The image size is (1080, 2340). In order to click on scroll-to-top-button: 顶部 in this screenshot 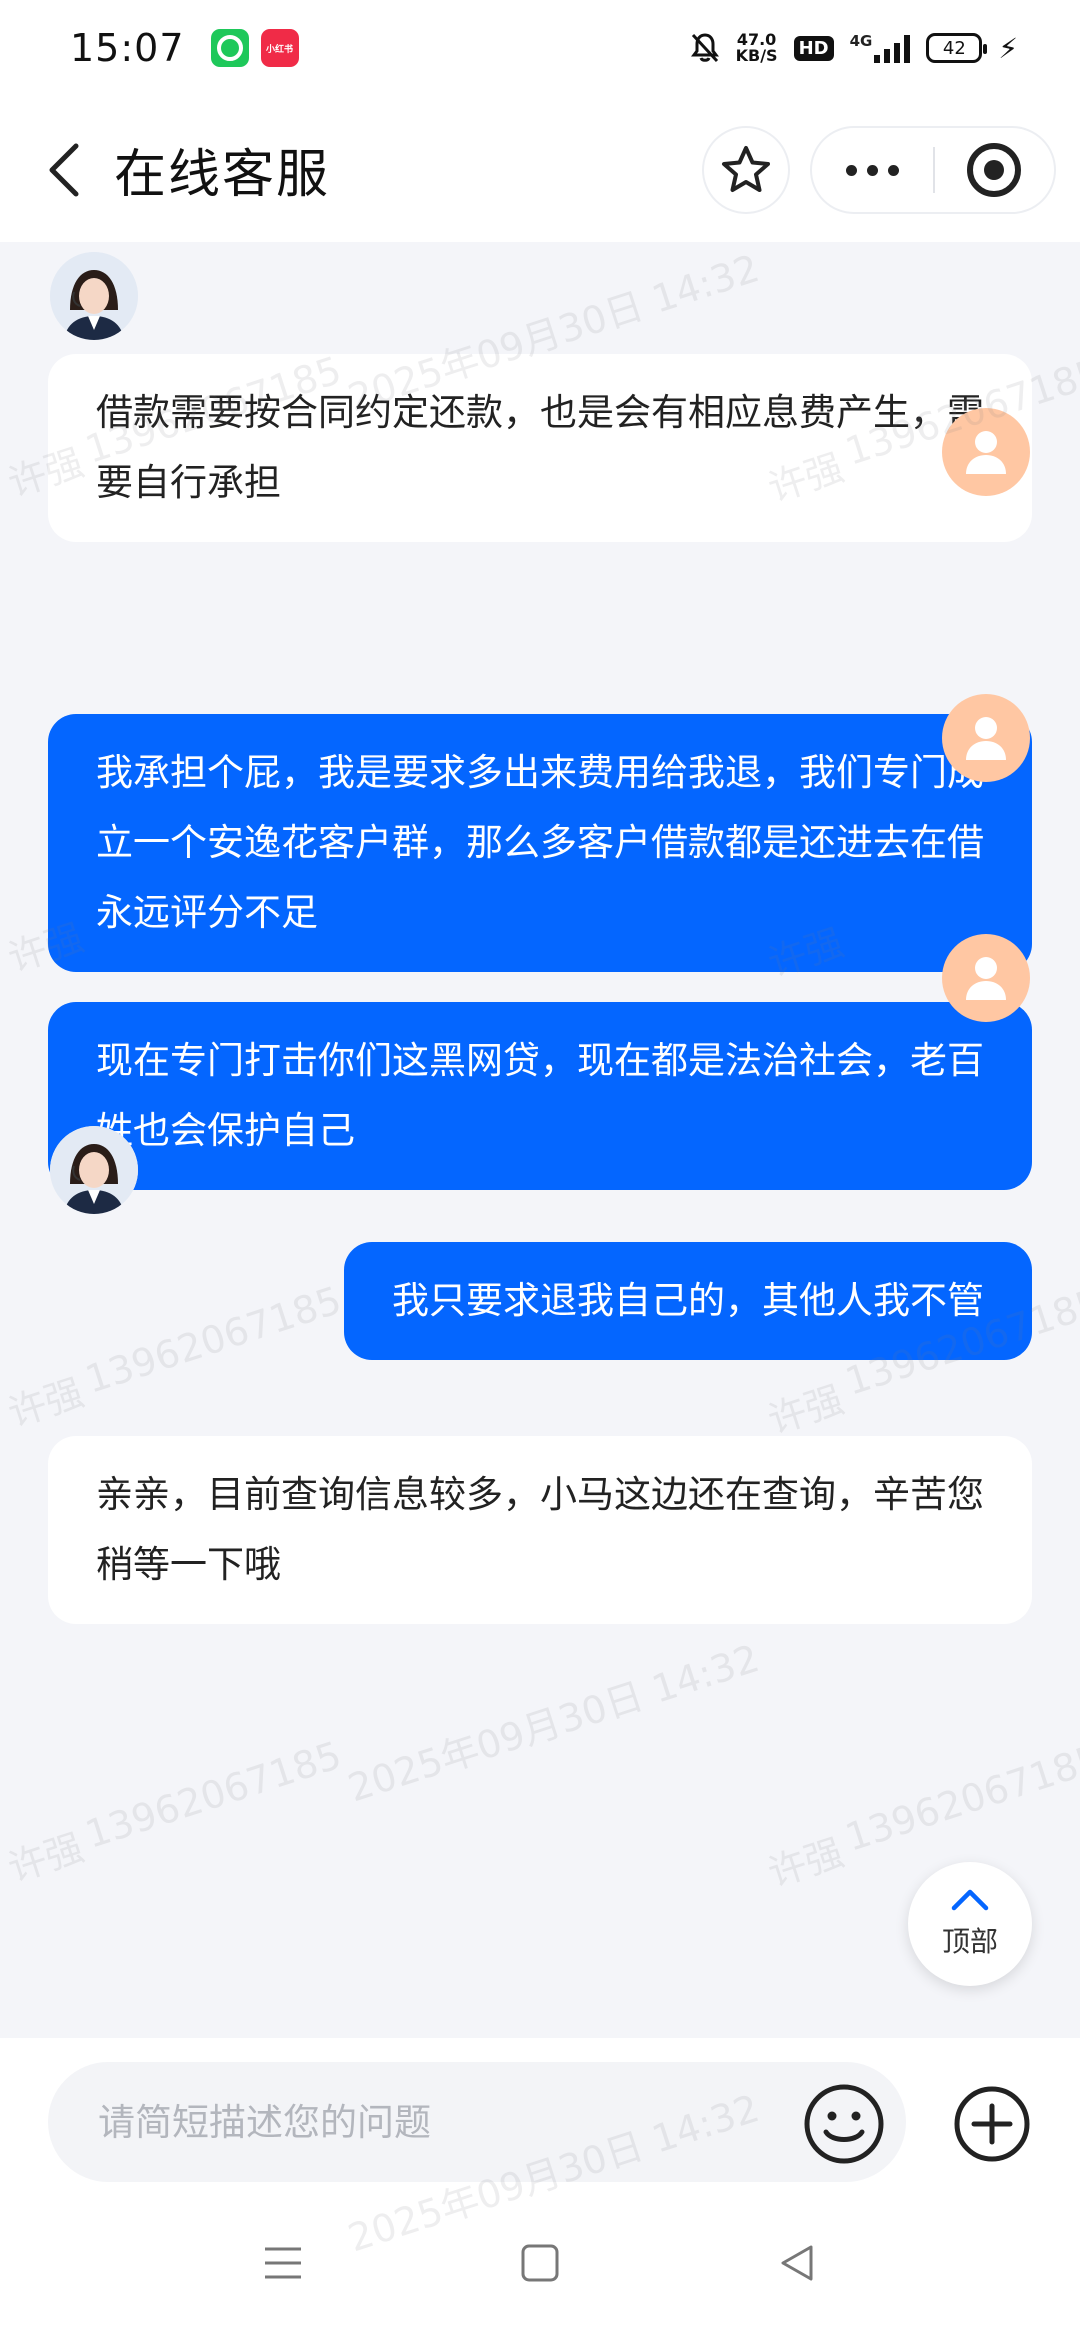, I will do `click(970, 1924)`.